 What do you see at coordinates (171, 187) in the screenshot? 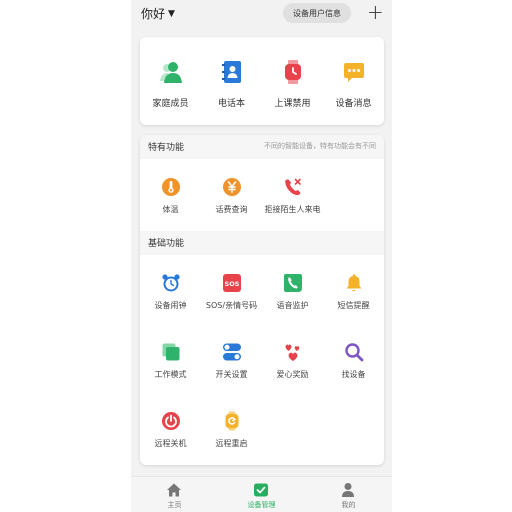
I see `thermometer-icon` at bounding box center [171, 187].